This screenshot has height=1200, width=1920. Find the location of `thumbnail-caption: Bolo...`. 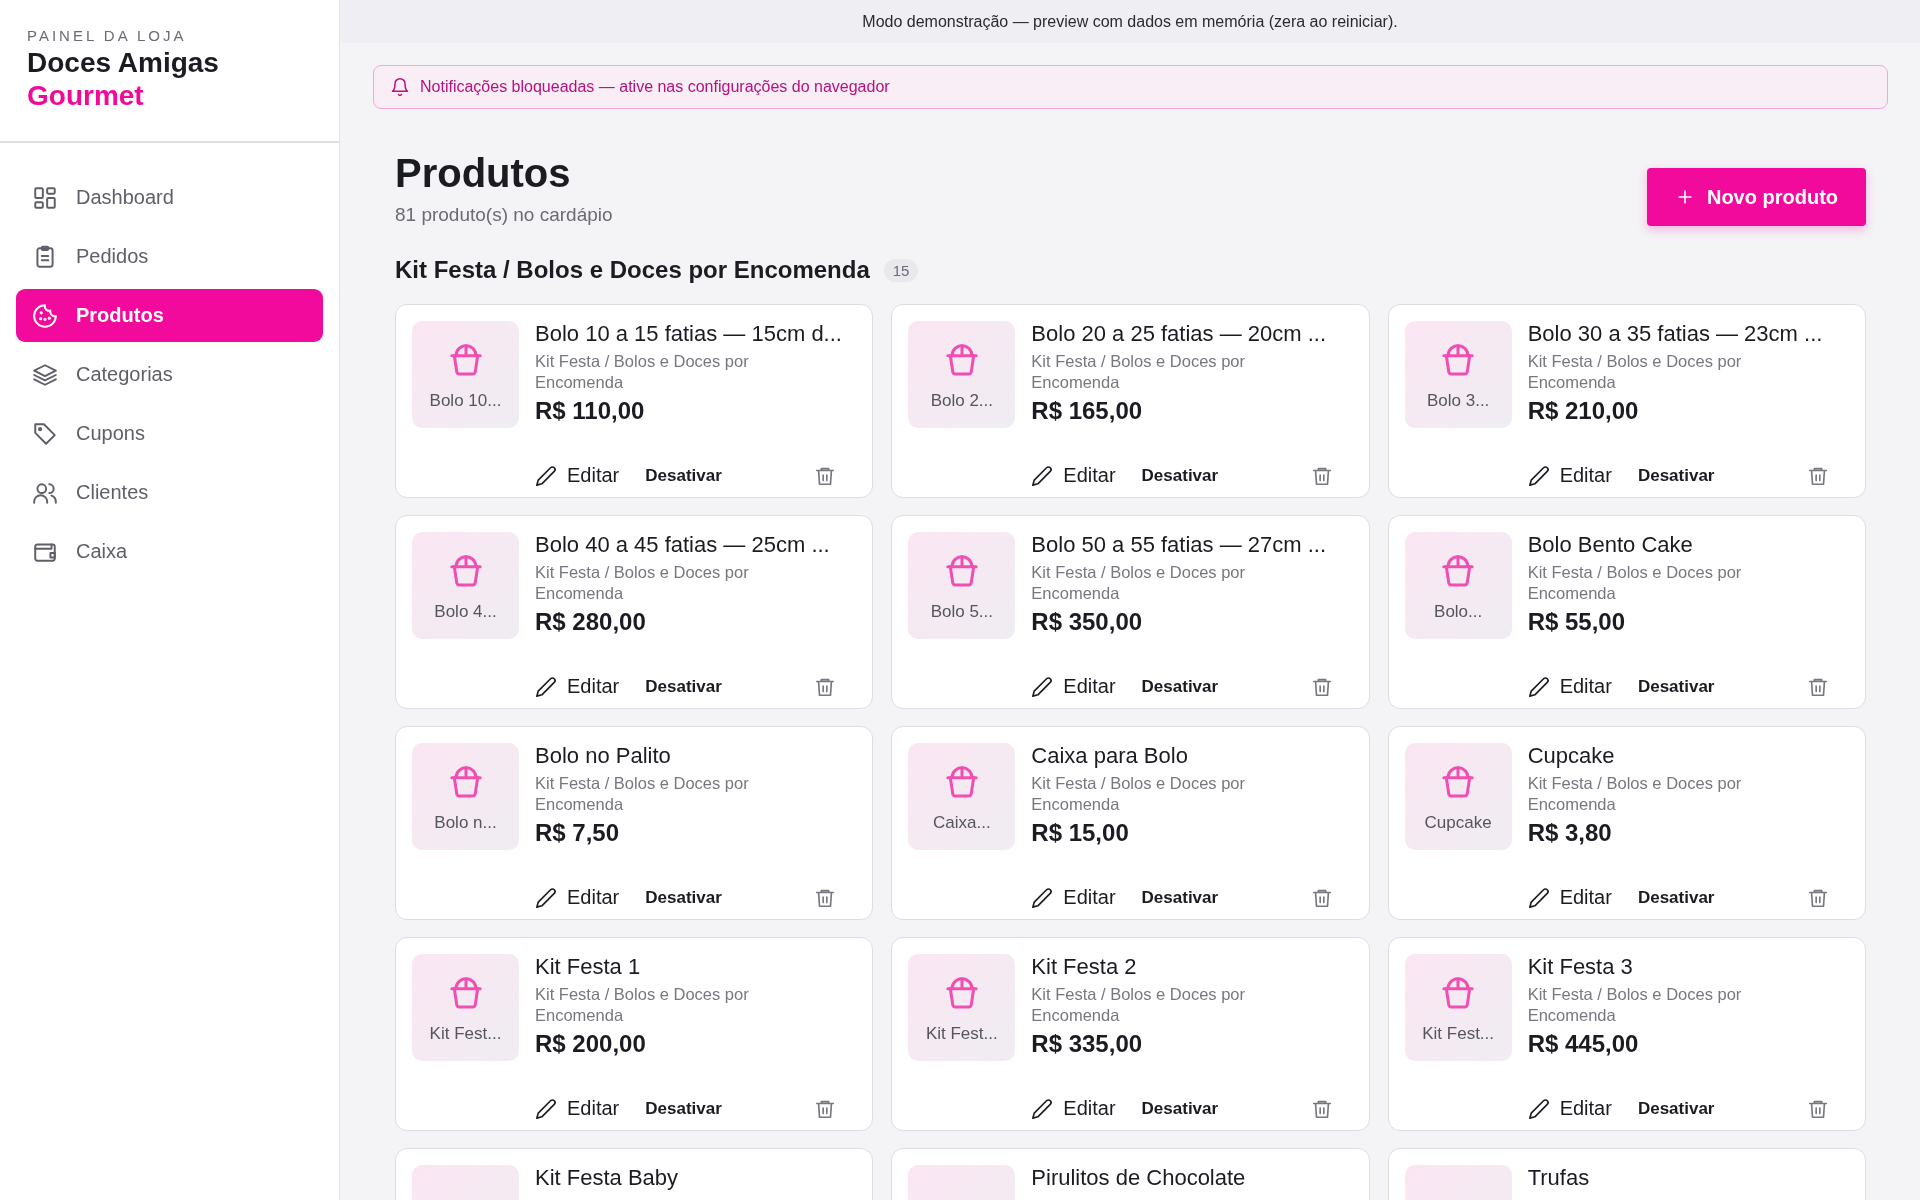

thumbnail-caption: Bolo... is located at coordinates (1458, 611).